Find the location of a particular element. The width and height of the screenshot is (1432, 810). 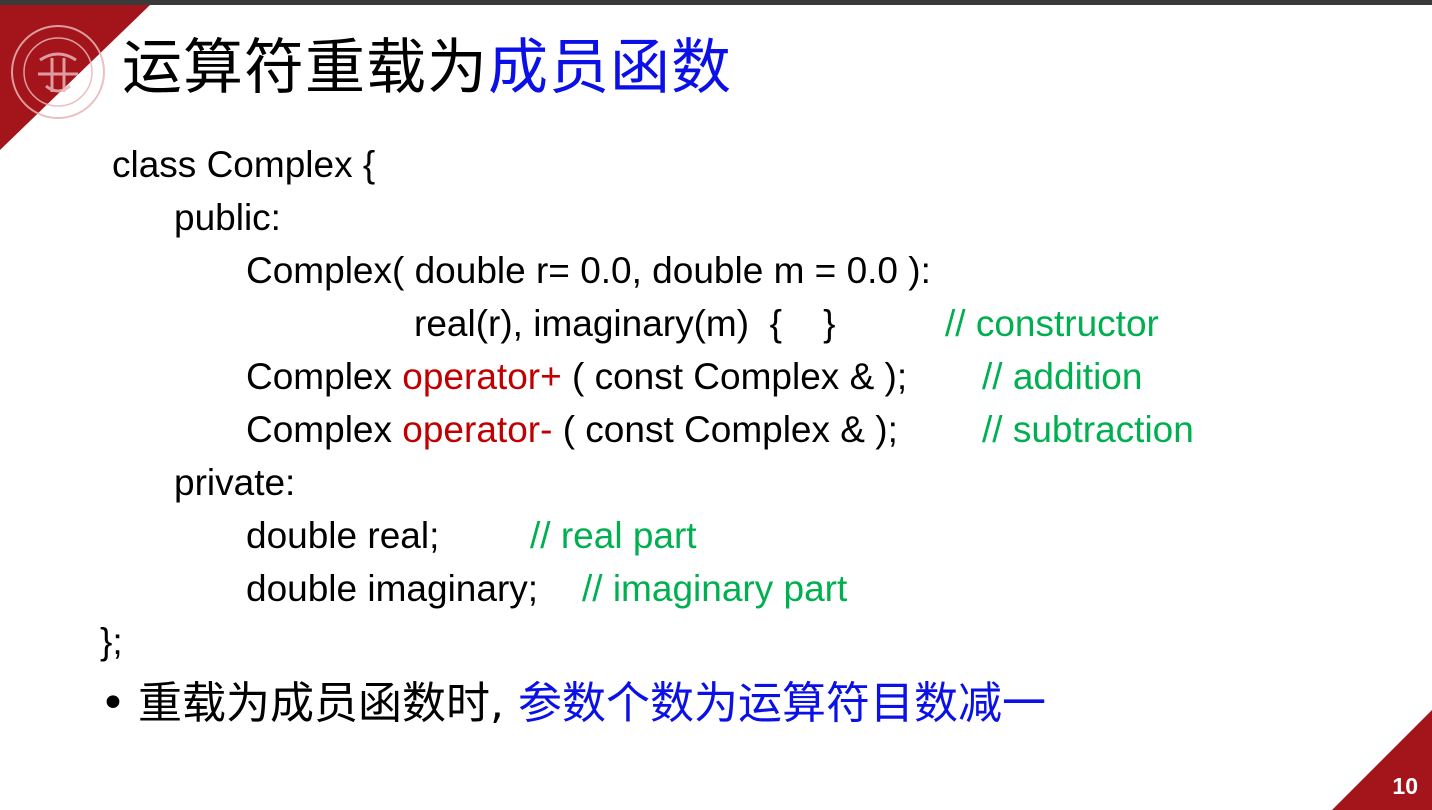

comment-imaginary-part: // imaginary part is located at coordinates (715, 588).